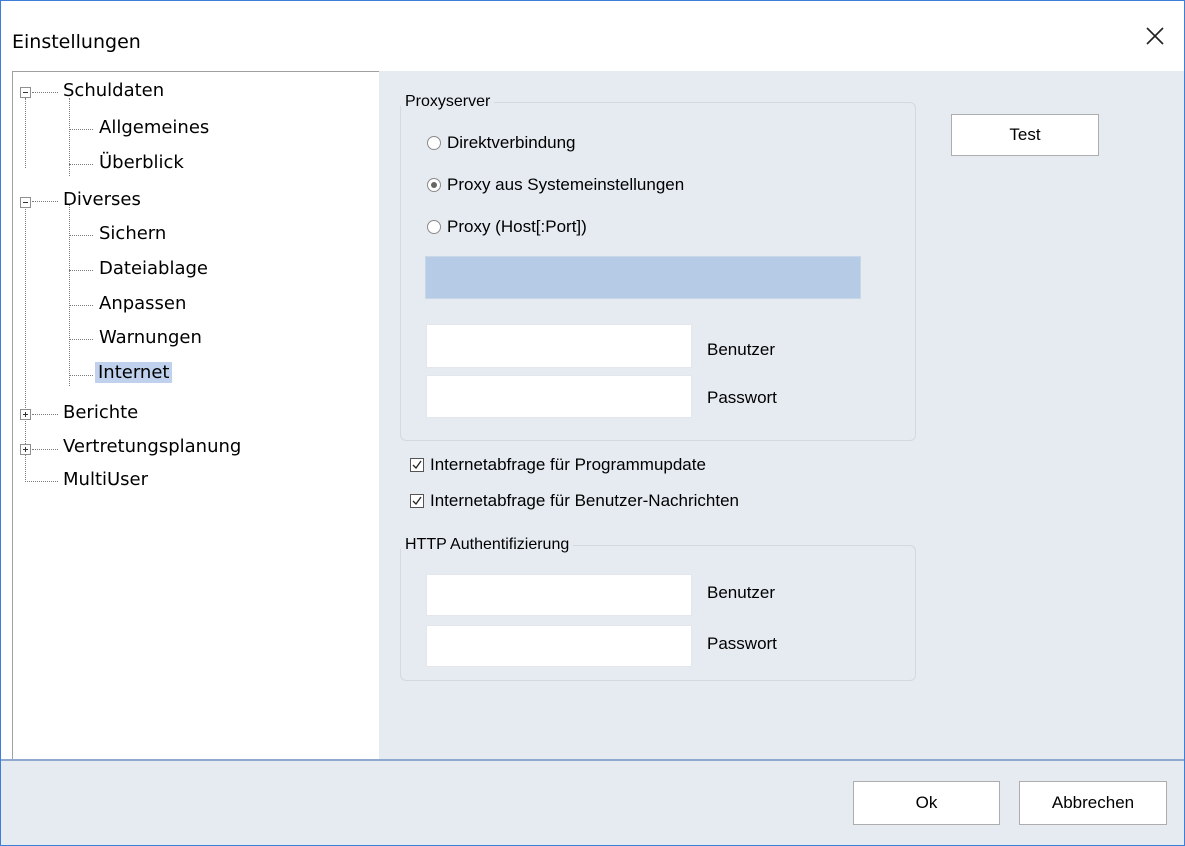 The width and height of the screenshot is (1185, 846). What do you see at coordinates (1093, 803) in the screenshot?
I see `cancel-button: Abbrechen` at bounding box center [1093, 803].